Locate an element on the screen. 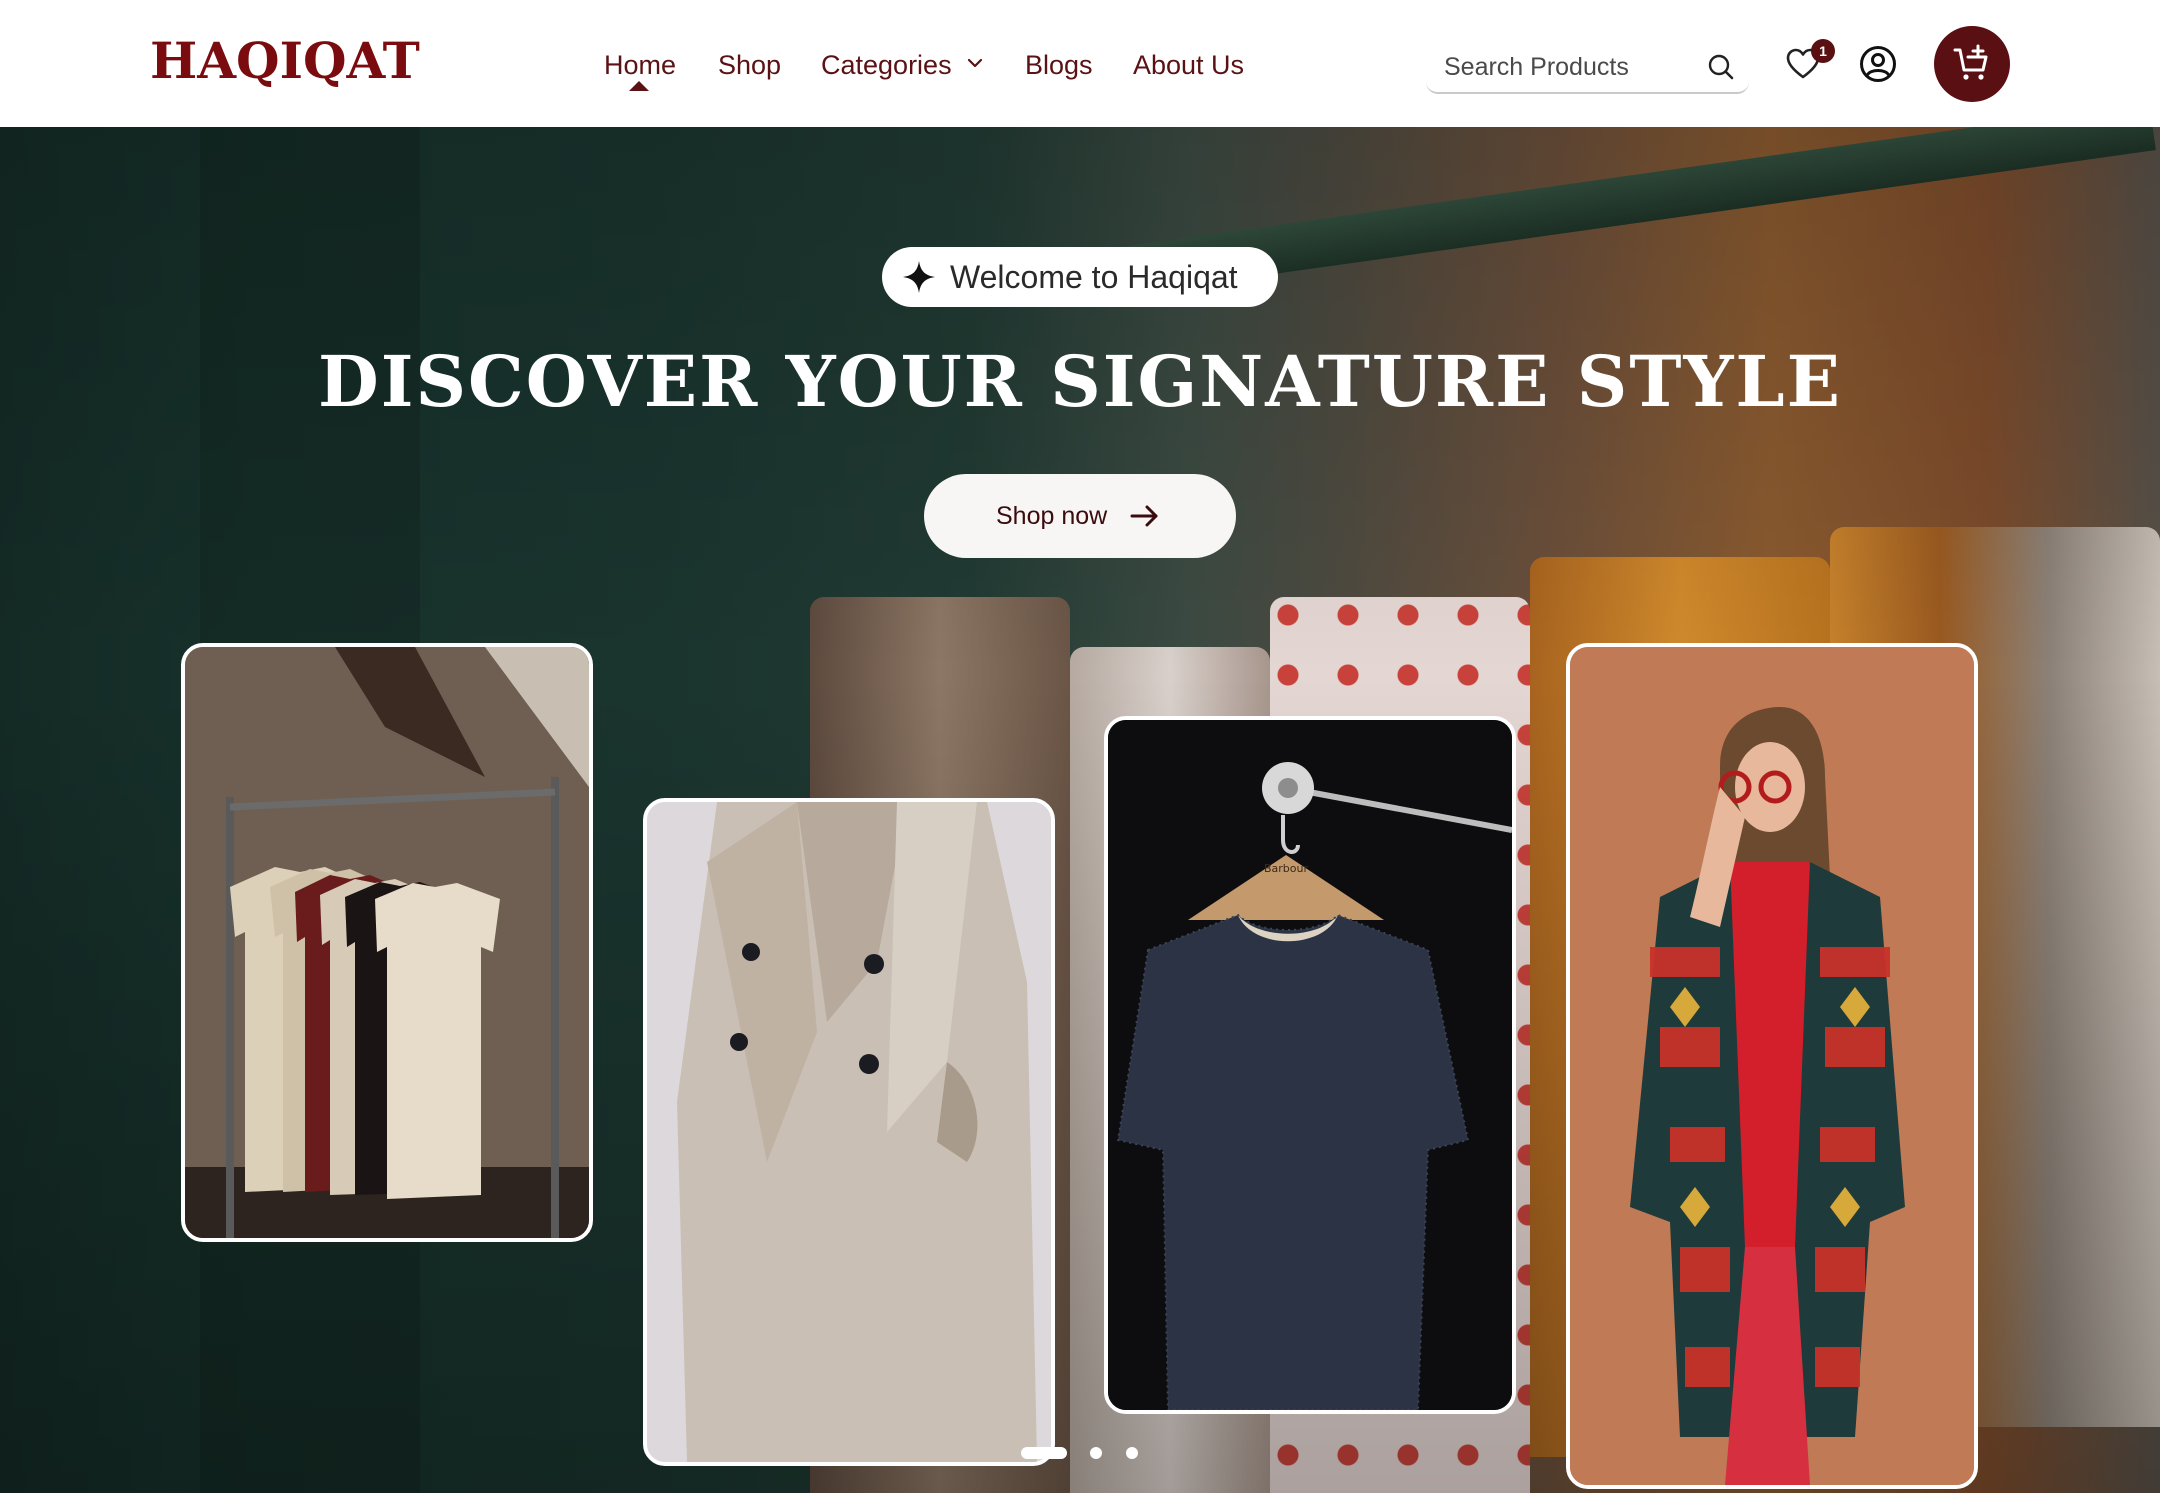 This screenshot has width=2160, height=1493. nav-categories: Categories is located at coordinates (886, 65).